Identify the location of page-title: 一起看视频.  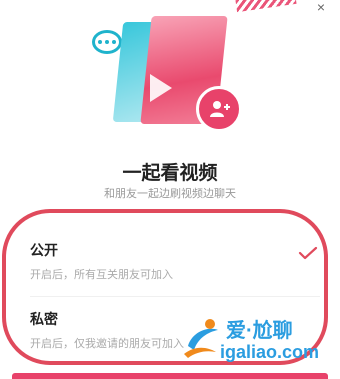
(170, 173).